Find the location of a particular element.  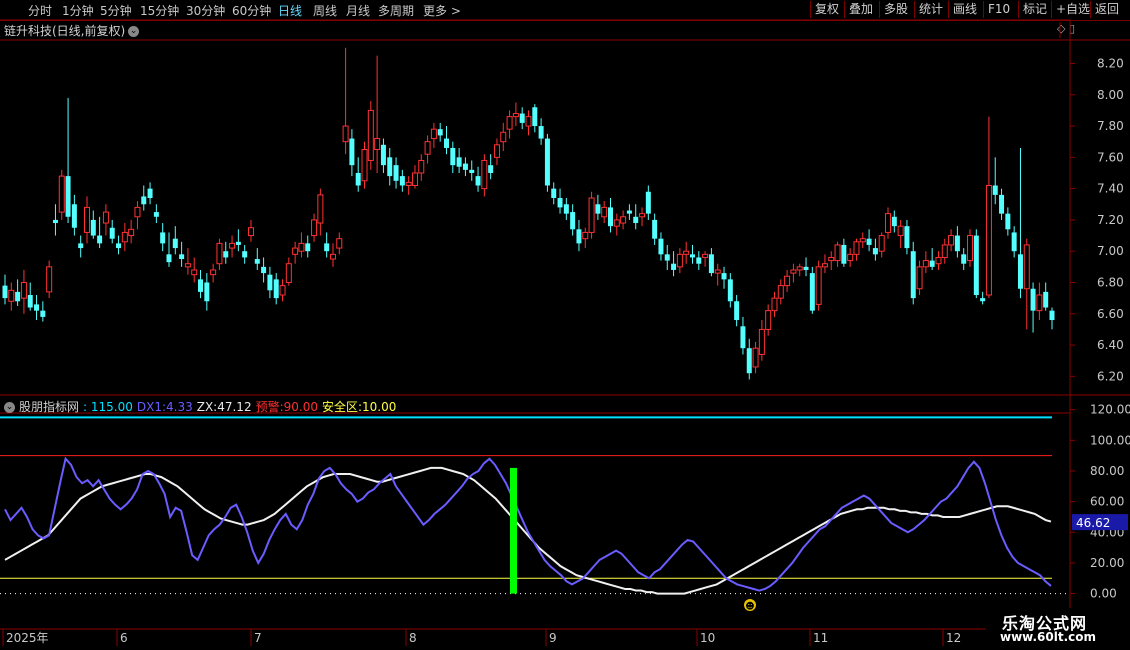

price-tick-label: 7.40 is located at coordinates (1110, 189).